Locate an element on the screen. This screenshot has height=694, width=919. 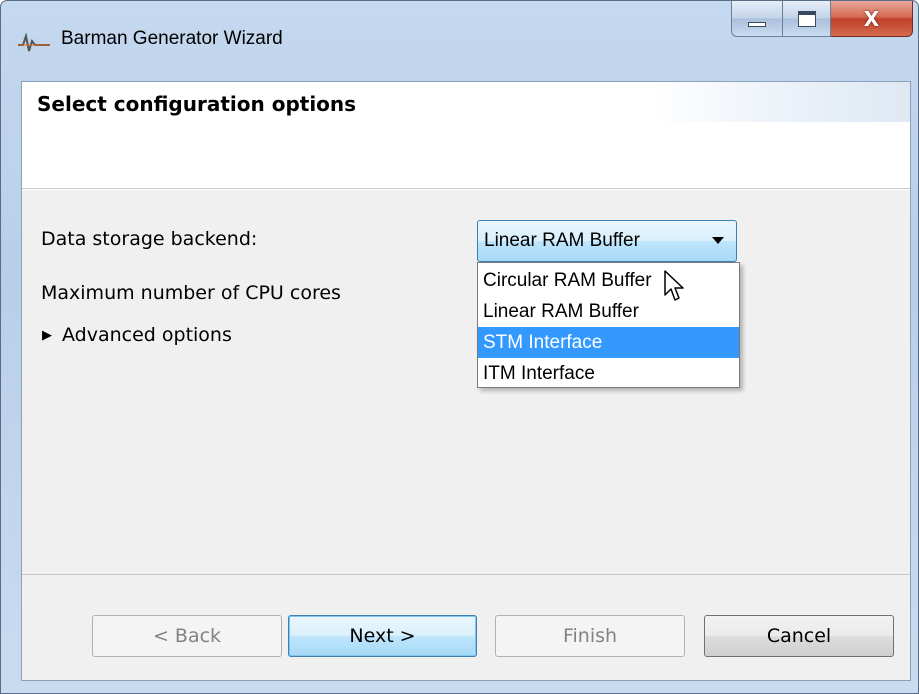
finish-button: Finish is located at coordinates (590, 636).